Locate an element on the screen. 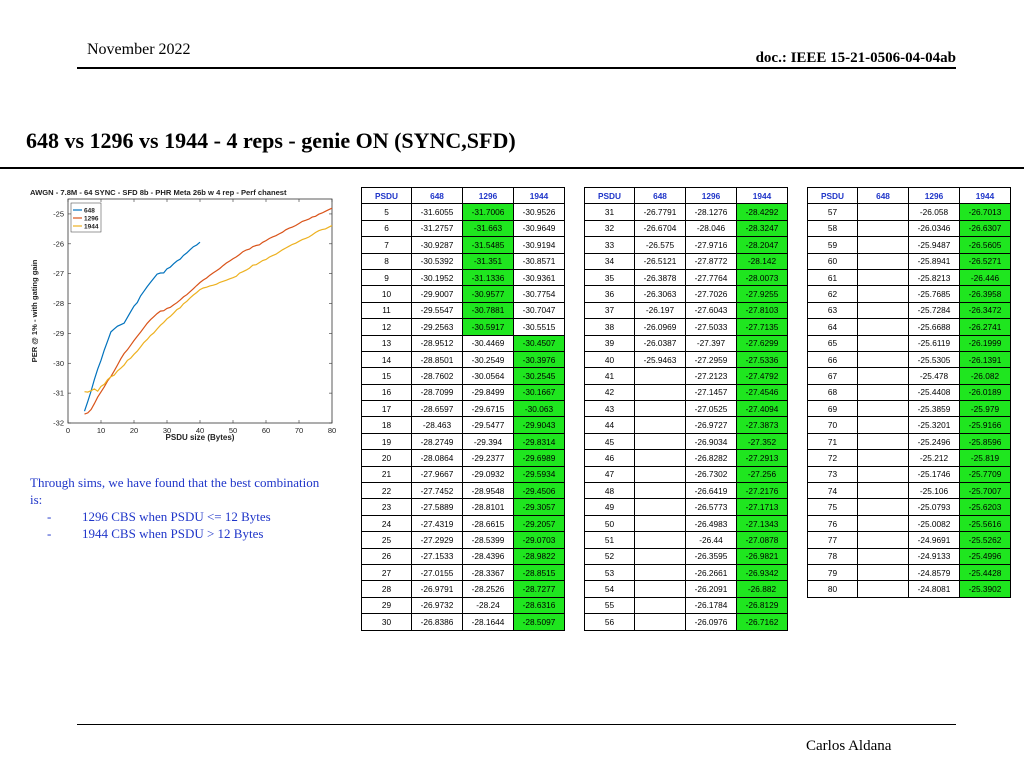  table-cell: -27.4792 is located at coordinates (762, 376).